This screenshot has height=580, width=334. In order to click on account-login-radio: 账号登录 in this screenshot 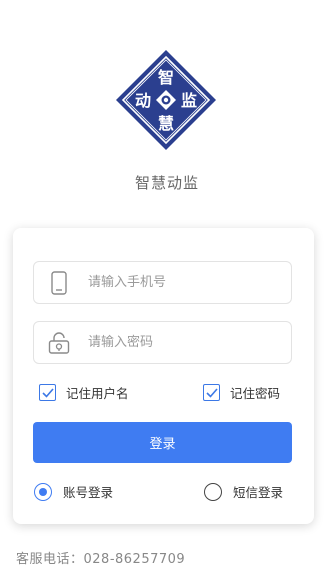, I will do `click(73, 491)`.